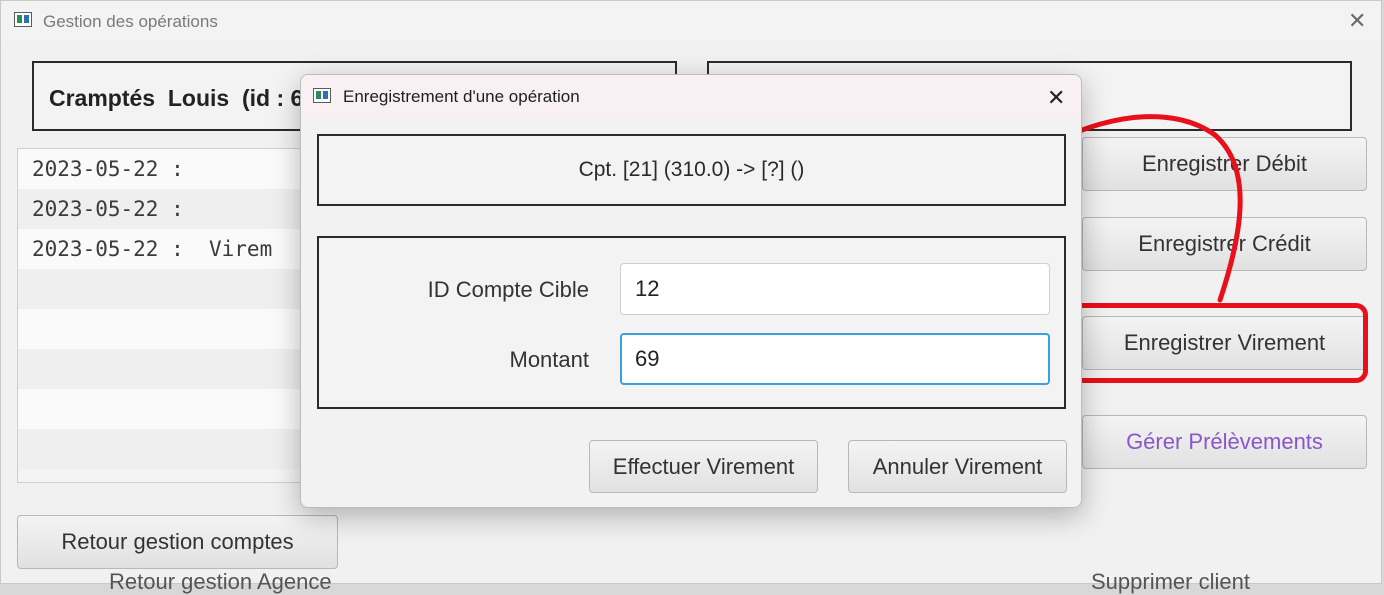  I want to click on dialog-close-icon: ✕, so click(1056, 98).